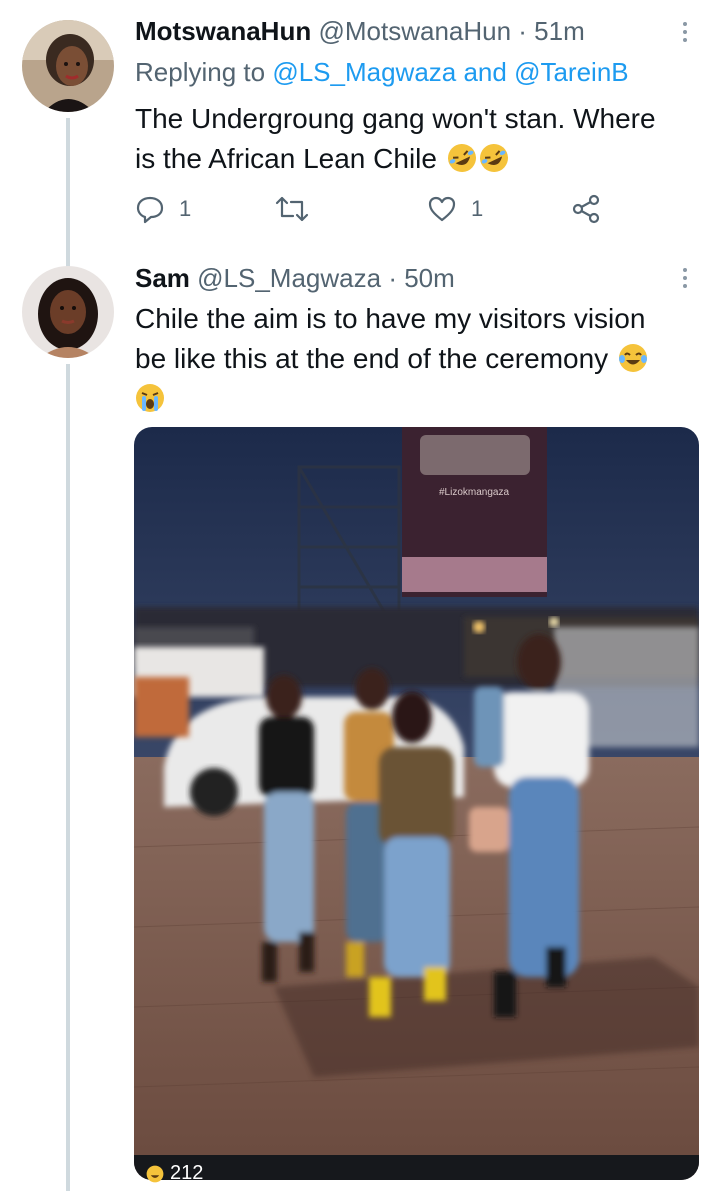  What do you see at coordinates (286, 158) in the screenshot?
I see `tweet-text-line: is the African Lean Chile` at bounding box center [286, 158].